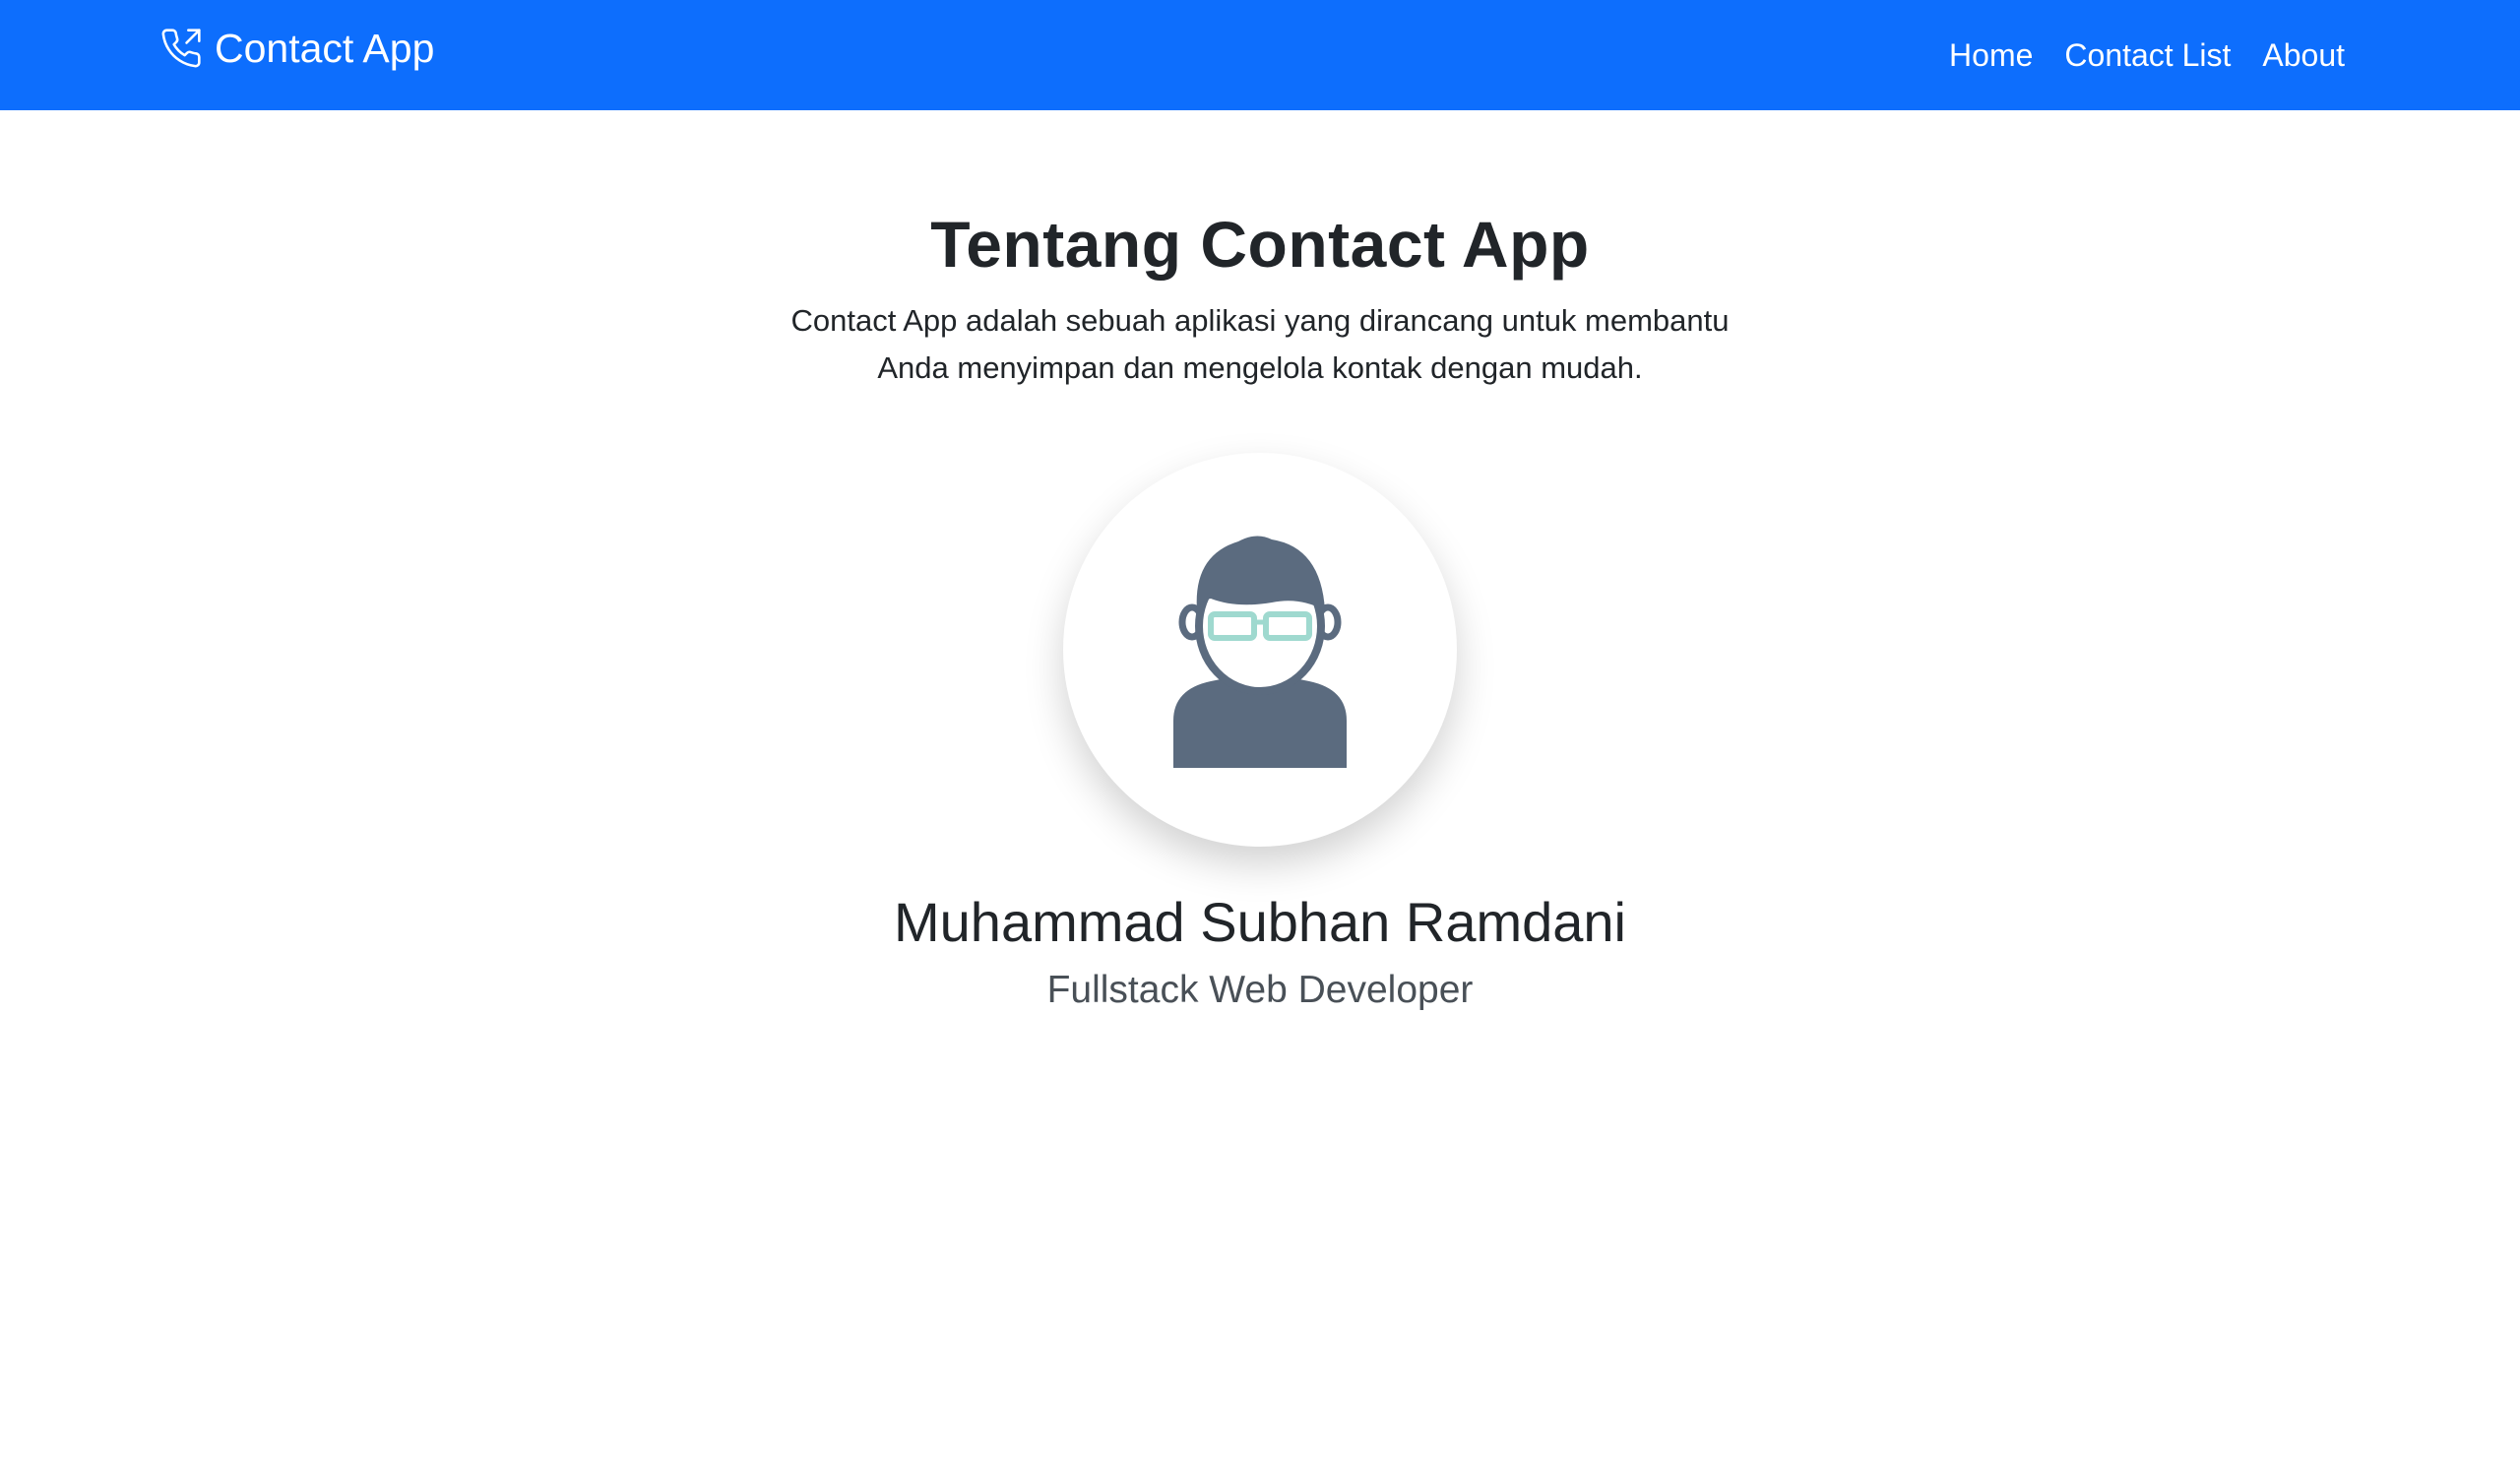  I want to click on brand-link: Contact App, so click(296, 48).